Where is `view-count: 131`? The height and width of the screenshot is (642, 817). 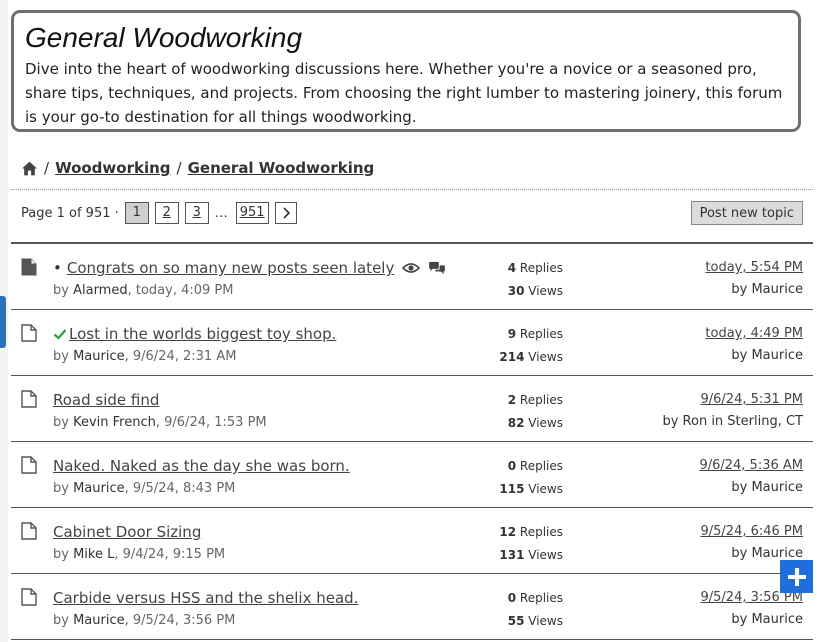 view-count: 131 is located at coordinates (512, 555).